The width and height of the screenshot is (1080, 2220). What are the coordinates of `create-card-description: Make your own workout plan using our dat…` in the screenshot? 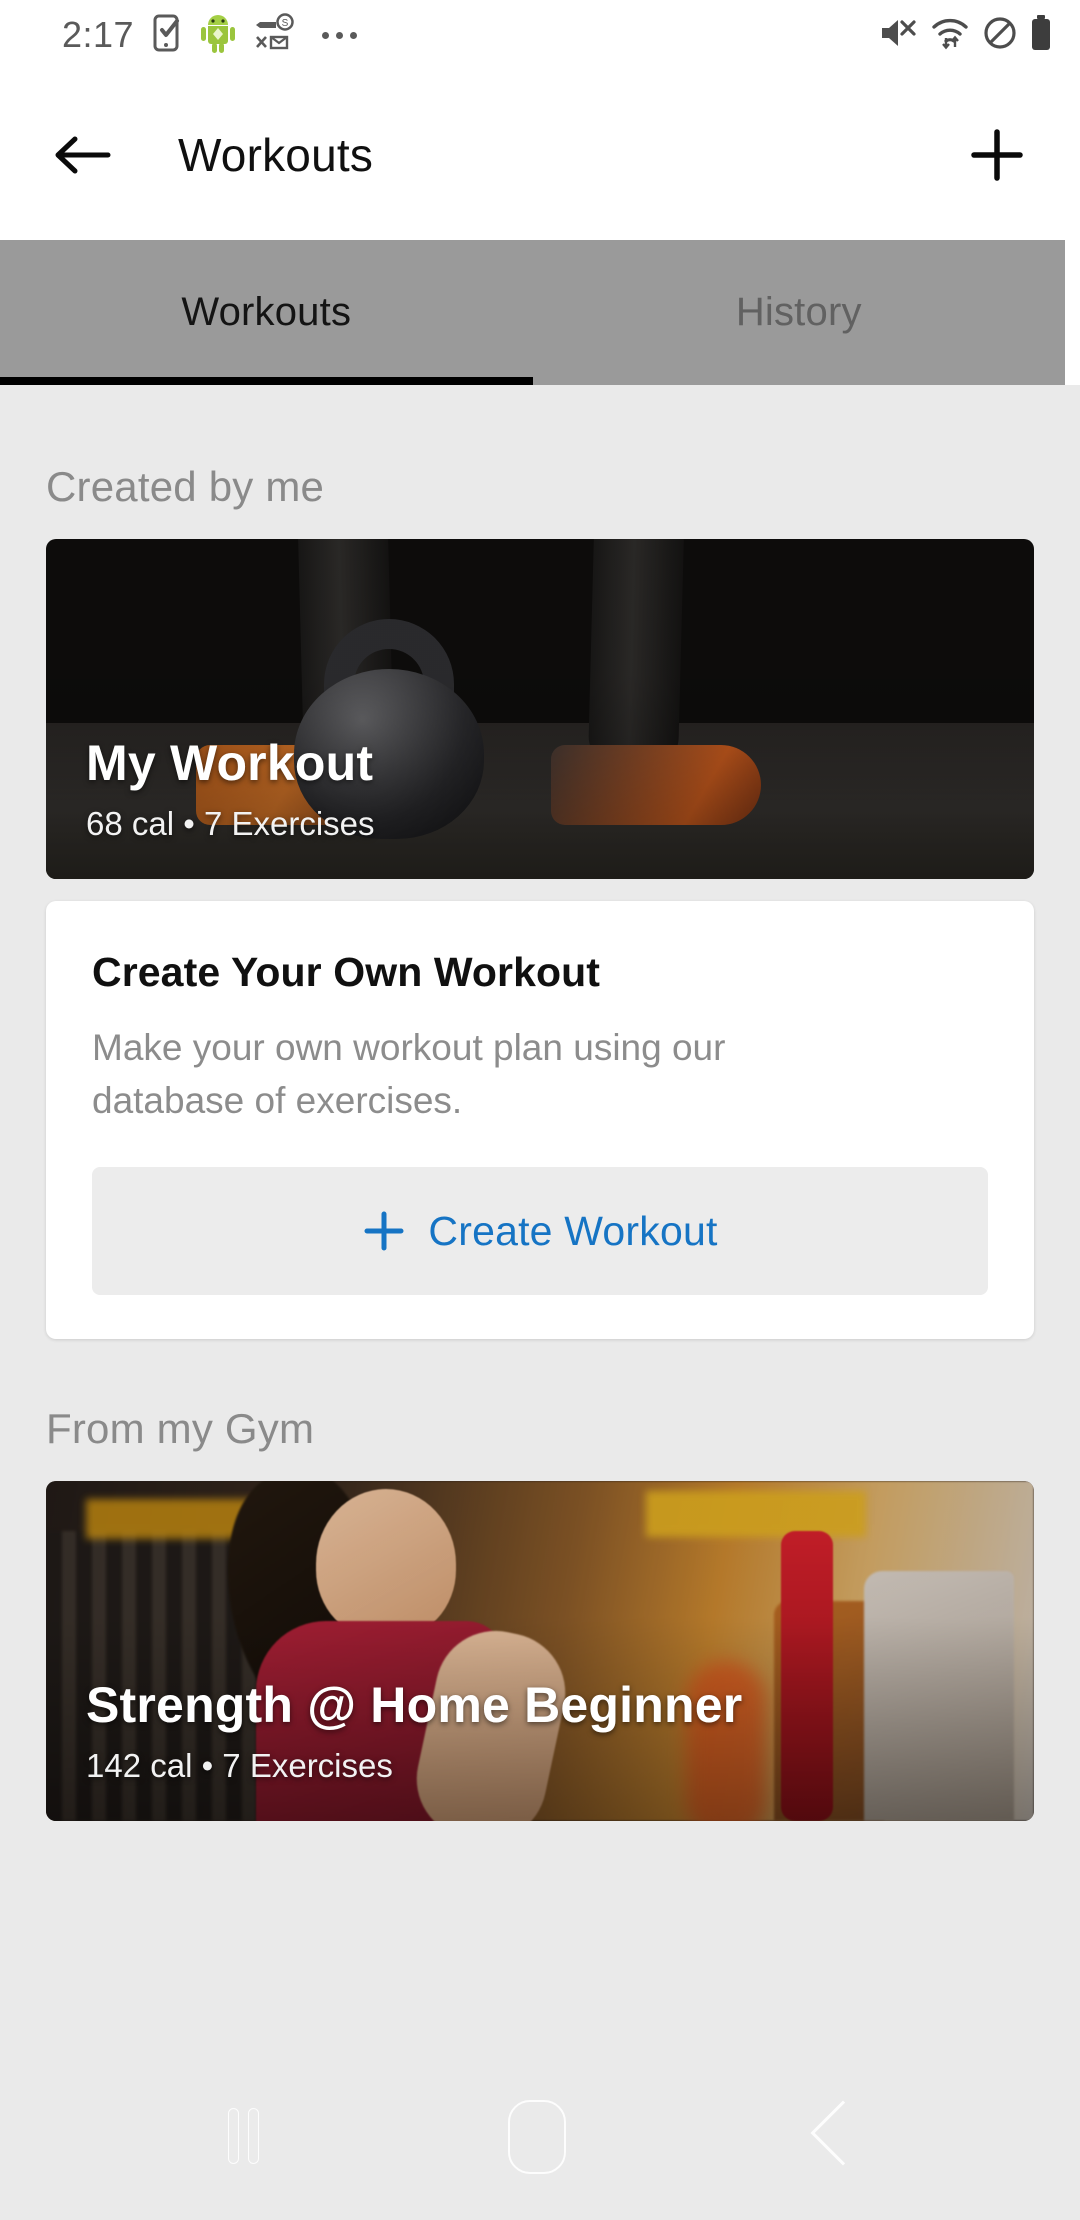 It's located at (409, 1074).